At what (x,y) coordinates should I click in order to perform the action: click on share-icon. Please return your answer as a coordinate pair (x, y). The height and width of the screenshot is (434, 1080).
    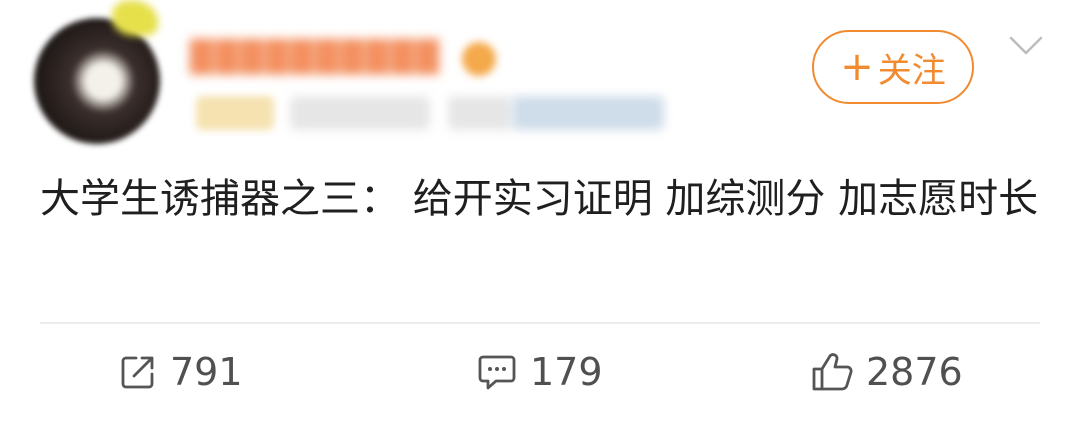
    Looking at the image, I should click on (137, 372).